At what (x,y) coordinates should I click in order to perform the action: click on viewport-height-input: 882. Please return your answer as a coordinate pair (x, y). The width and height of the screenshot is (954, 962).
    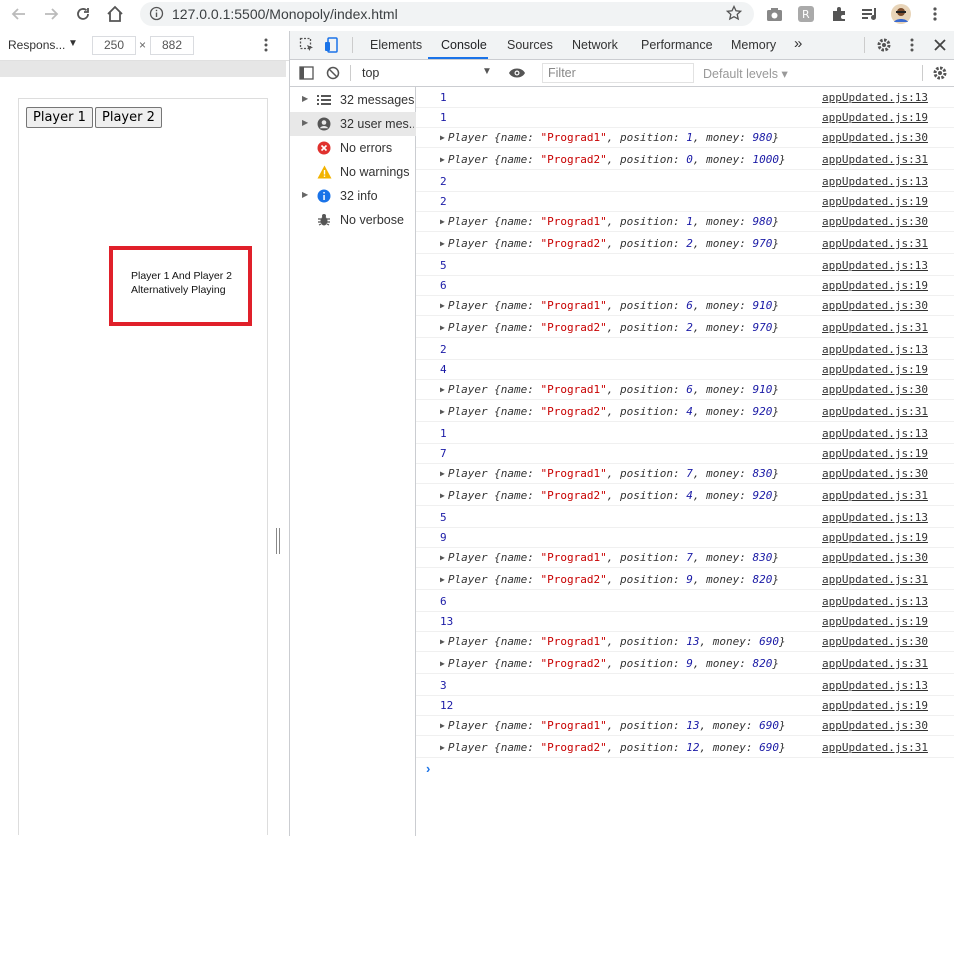
    Looking at the image, I should click on (172, 45).